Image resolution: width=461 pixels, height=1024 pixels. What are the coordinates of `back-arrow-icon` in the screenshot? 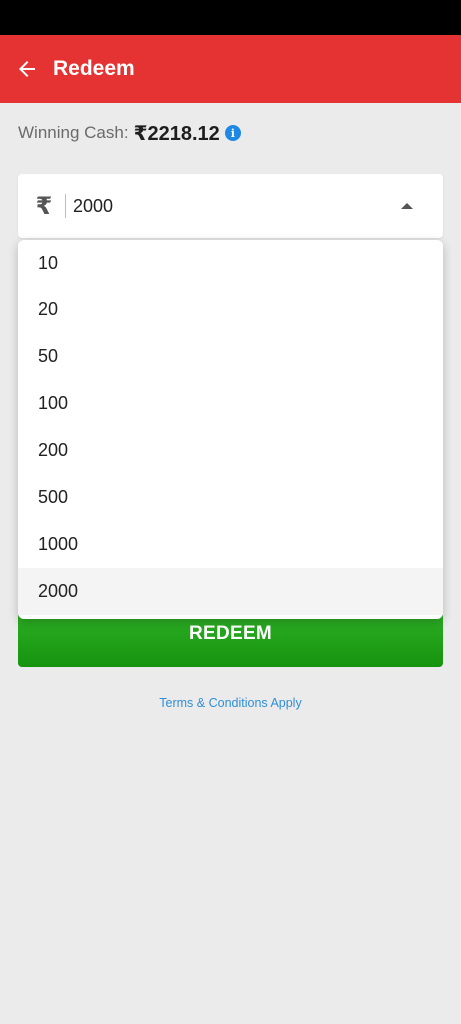 It's located at (27, 69).